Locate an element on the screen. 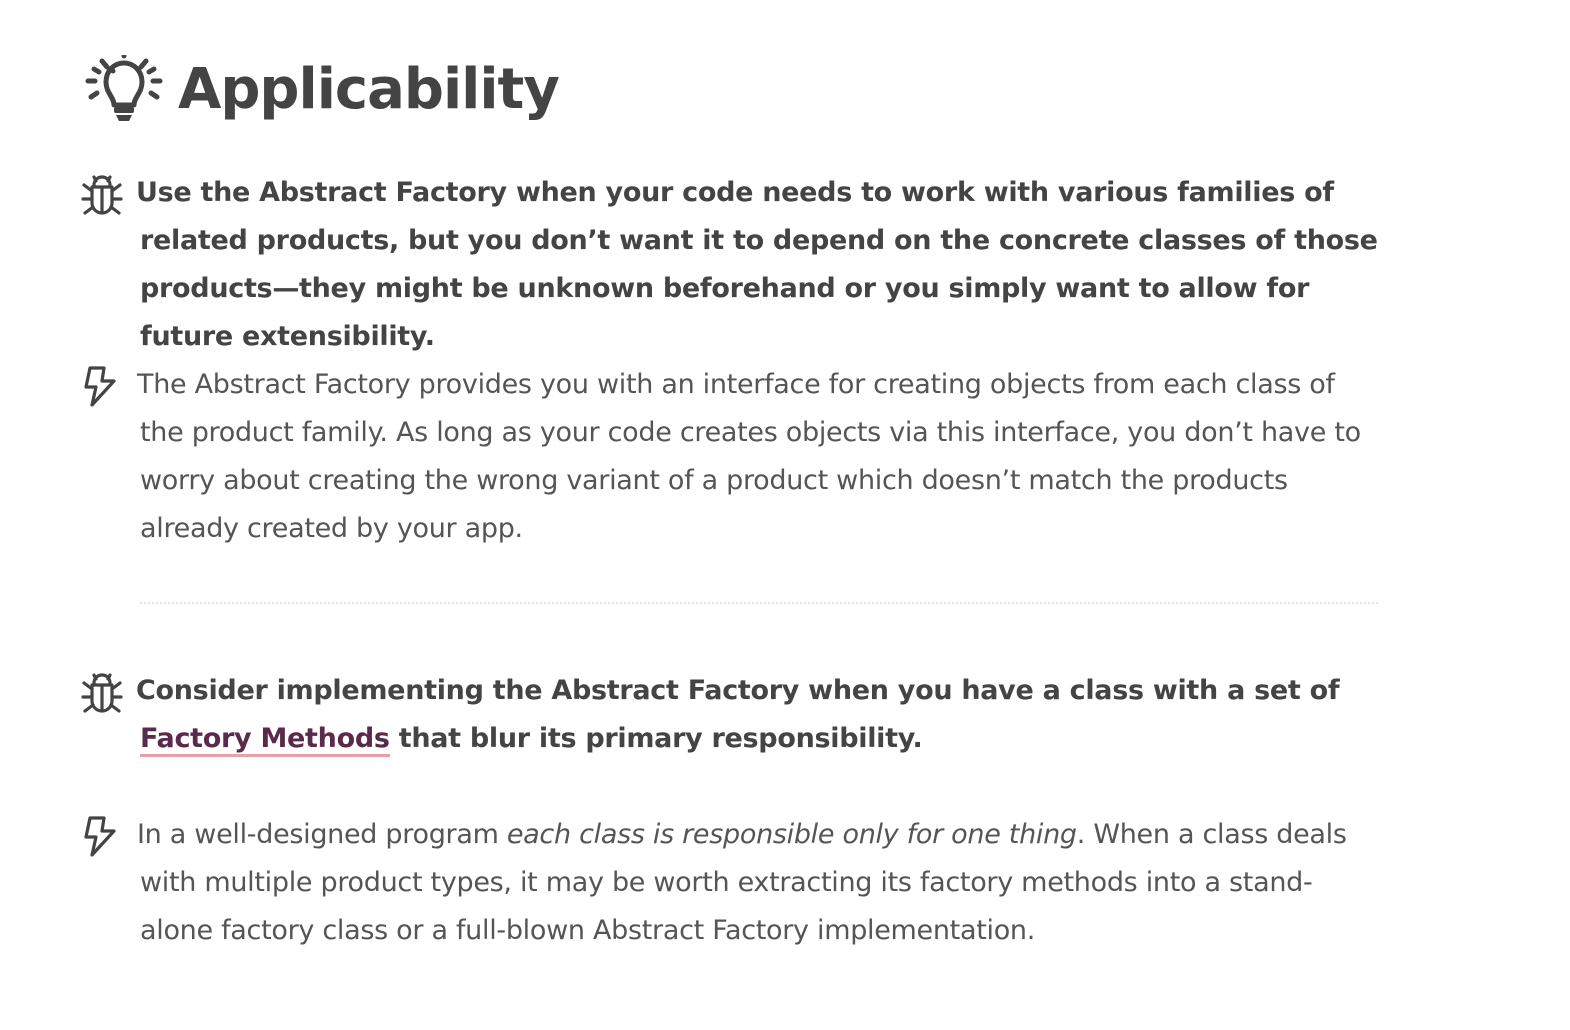  solution-text-before: In a well-designed program is located at coordinates (322, 834).